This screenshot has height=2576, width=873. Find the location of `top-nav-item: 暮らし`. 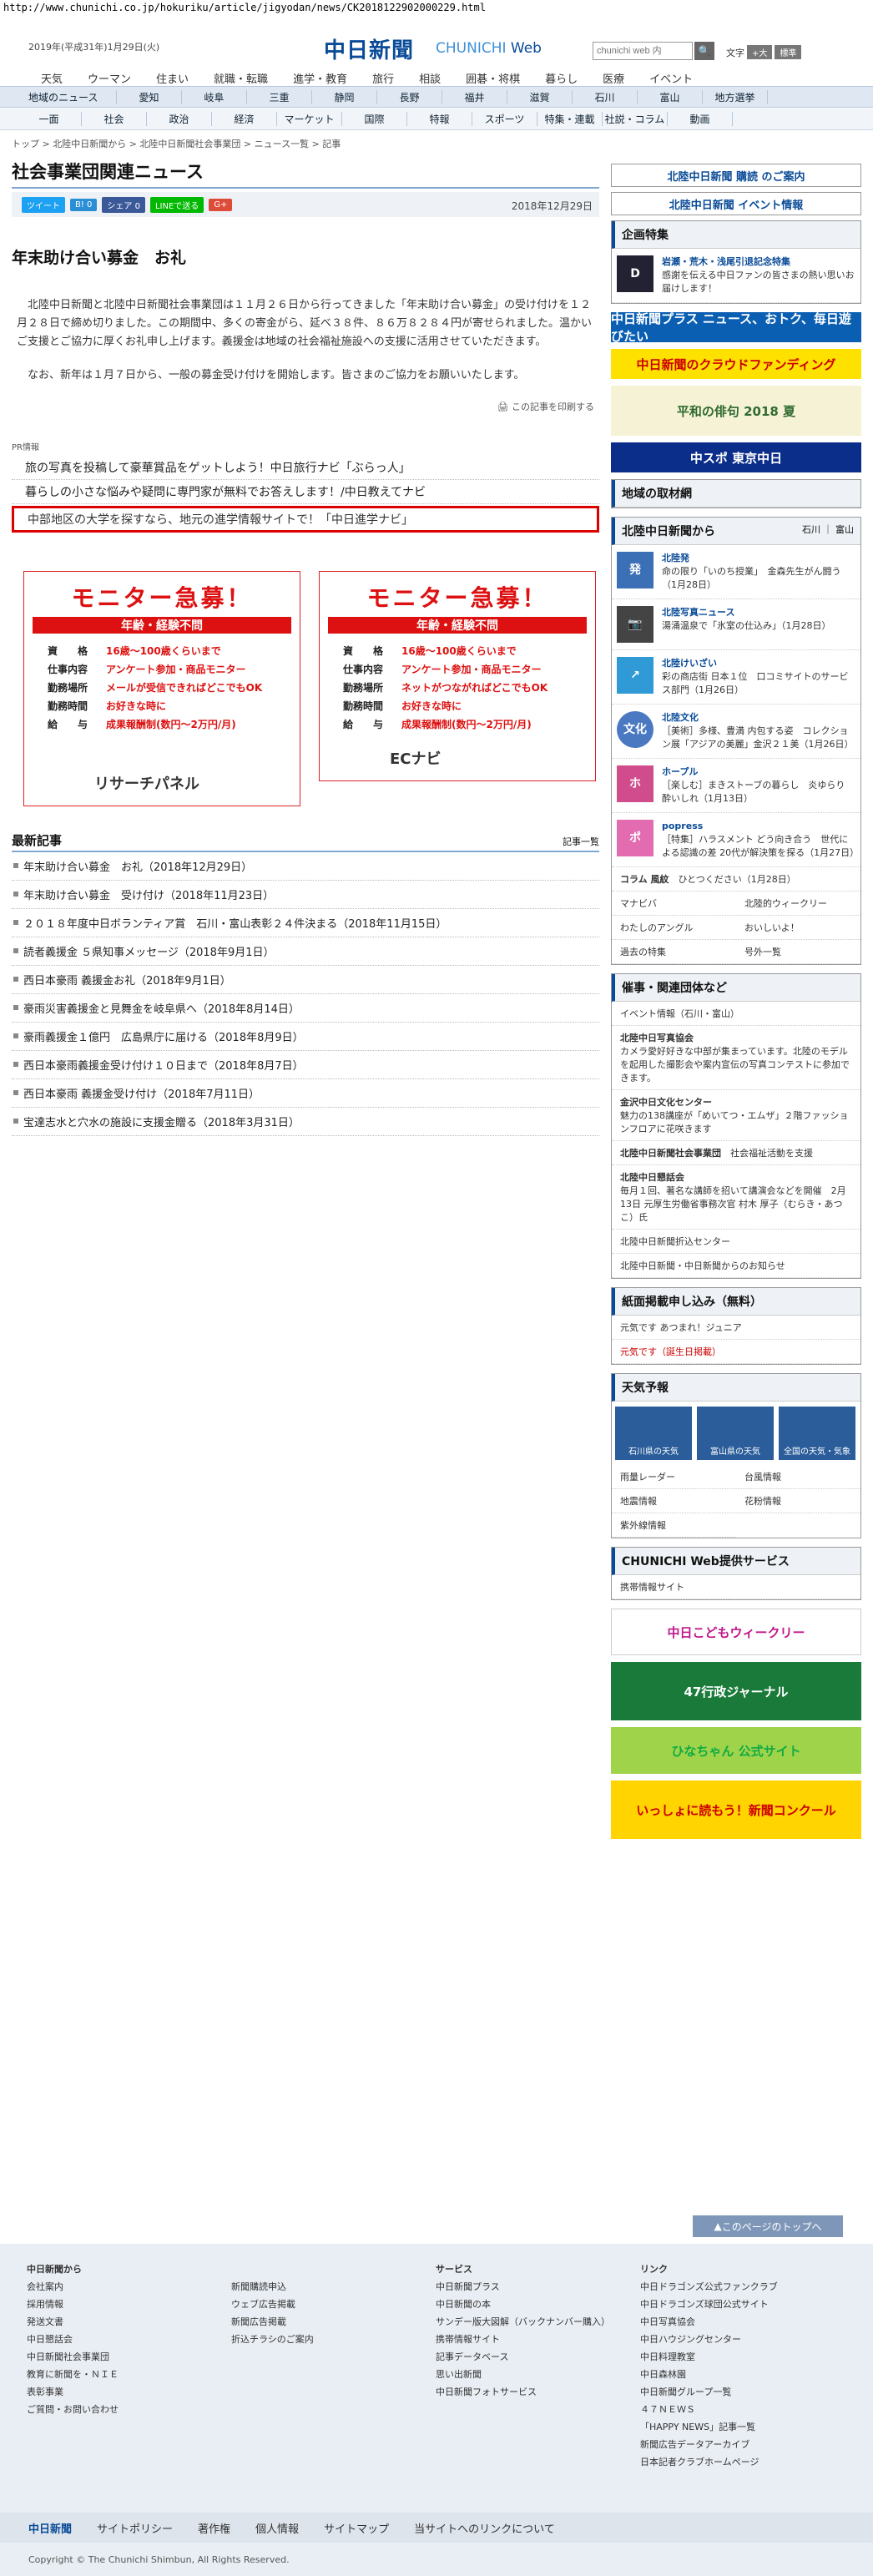

top-nav-item: 暮らし is located at coordinates (561, 78).